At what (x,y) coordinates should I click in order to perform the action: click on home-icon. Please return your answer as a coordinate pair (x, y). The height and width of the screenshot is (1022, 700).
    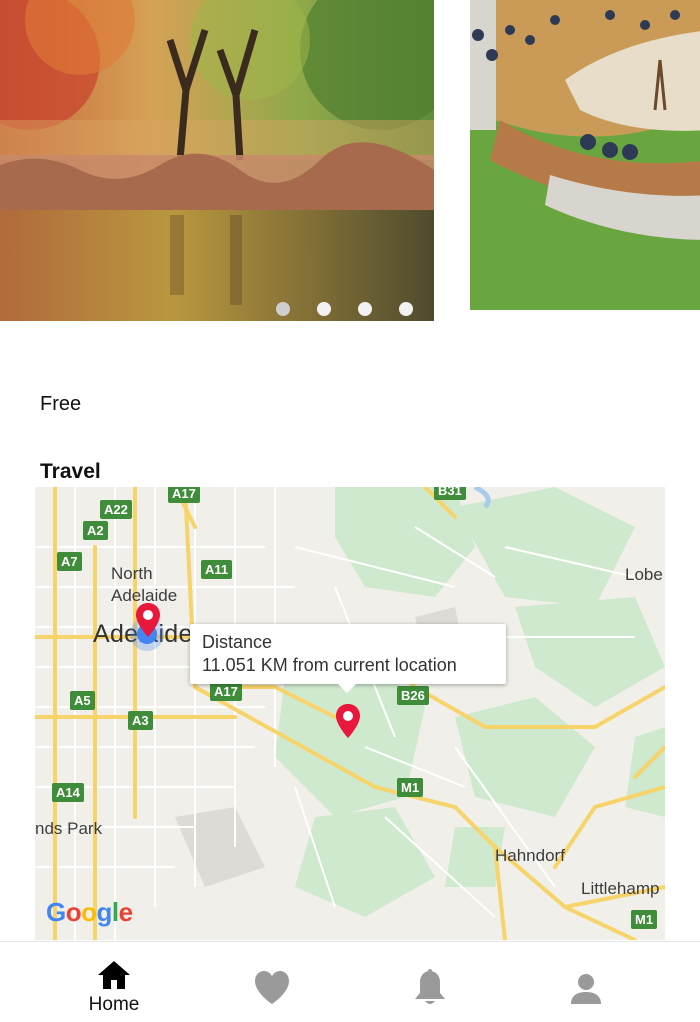
    Looking at the image, I should click on (114, 975).